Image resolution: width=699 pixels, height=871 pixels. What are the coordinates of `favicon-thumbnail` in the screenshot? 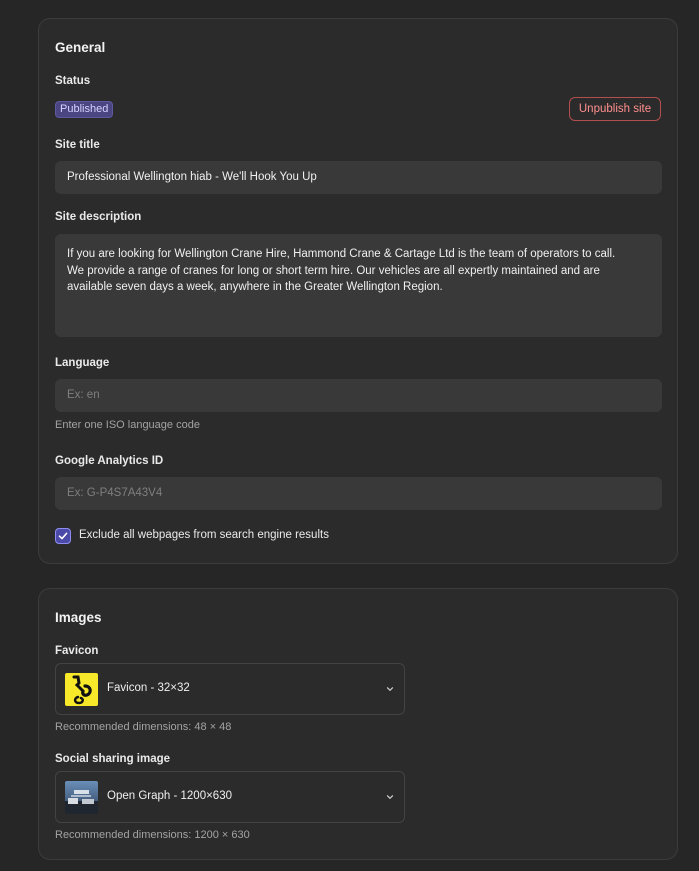 It's located at (81, 689).